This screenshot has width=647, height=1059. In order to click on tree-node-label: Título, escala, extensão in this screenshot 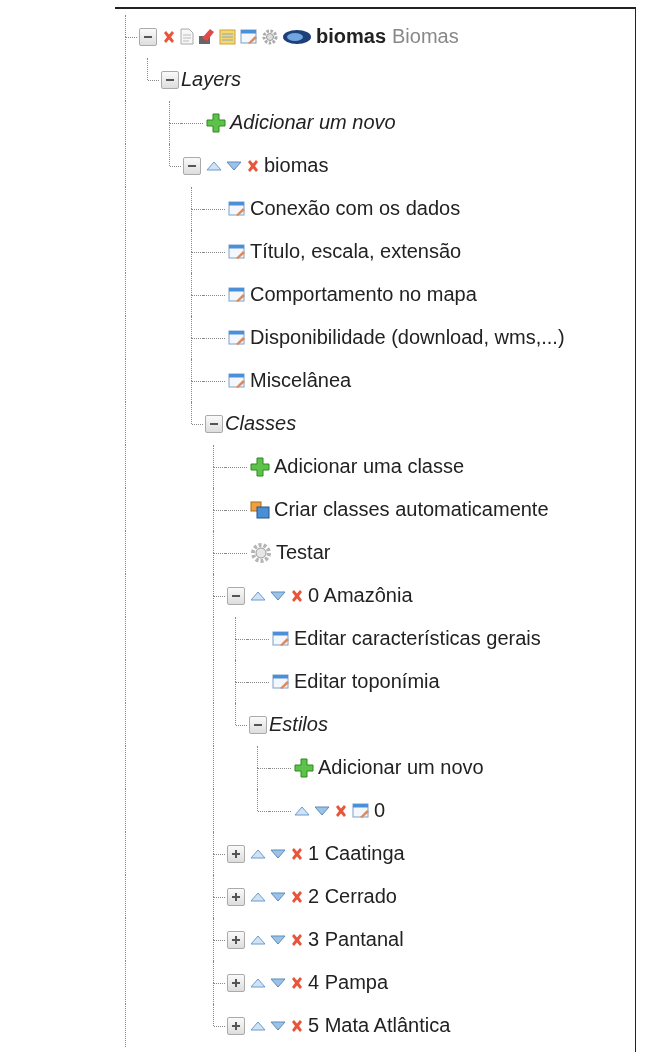, I will do `click(356, 251)`.